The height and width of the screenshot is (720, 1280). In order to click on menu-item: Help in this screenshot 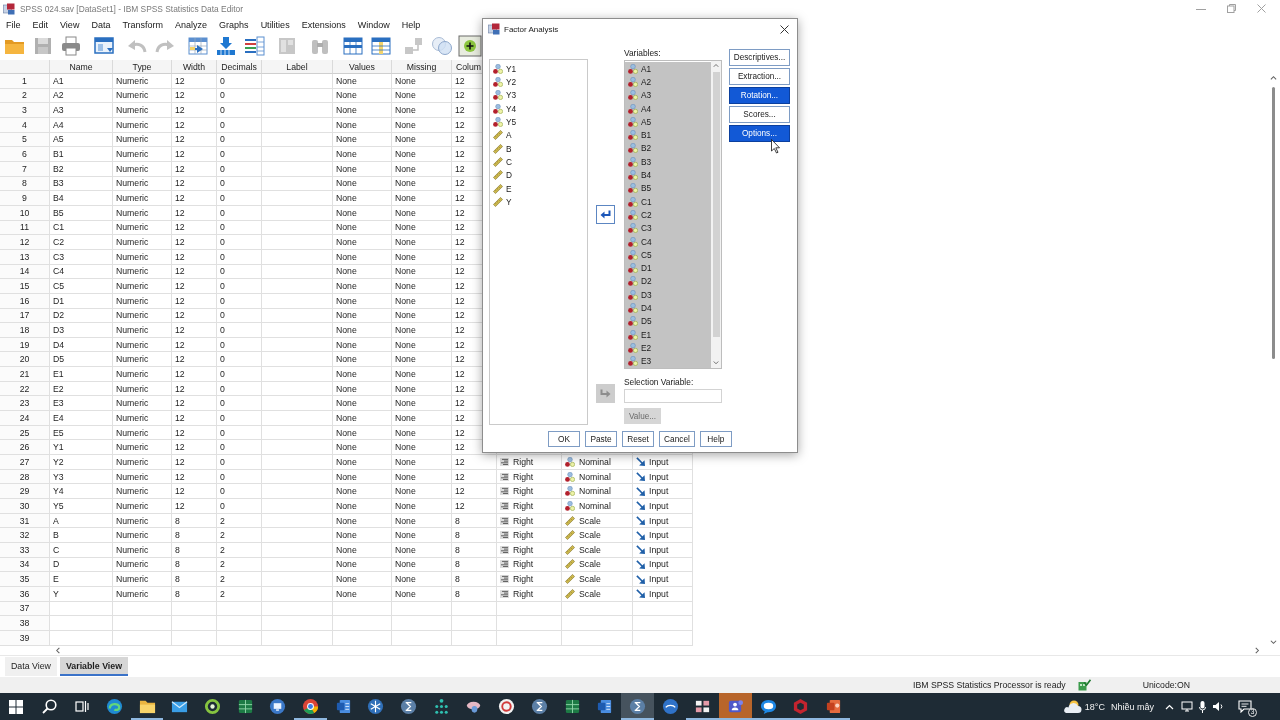, I will do `click(411, 24)`.